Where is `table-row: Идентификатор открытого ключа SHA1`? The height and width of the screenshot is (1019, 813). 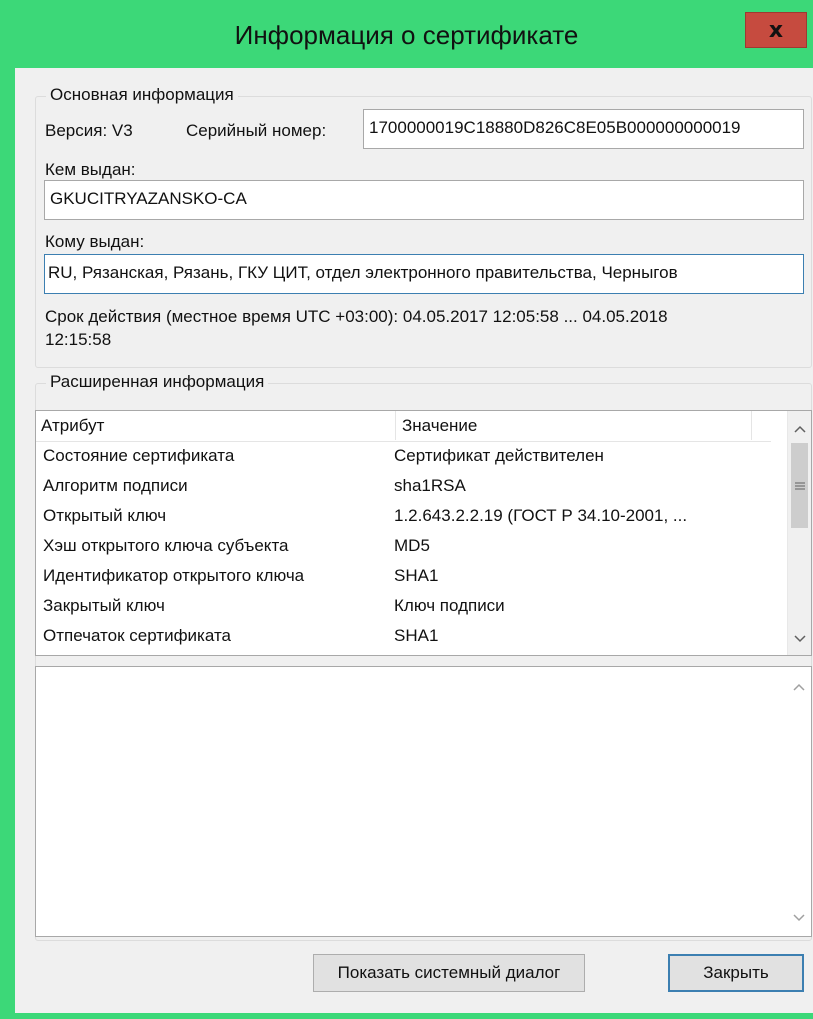 table-row: Идентификатор открытого ключа SHA1 is located at coordinates (403, 577).